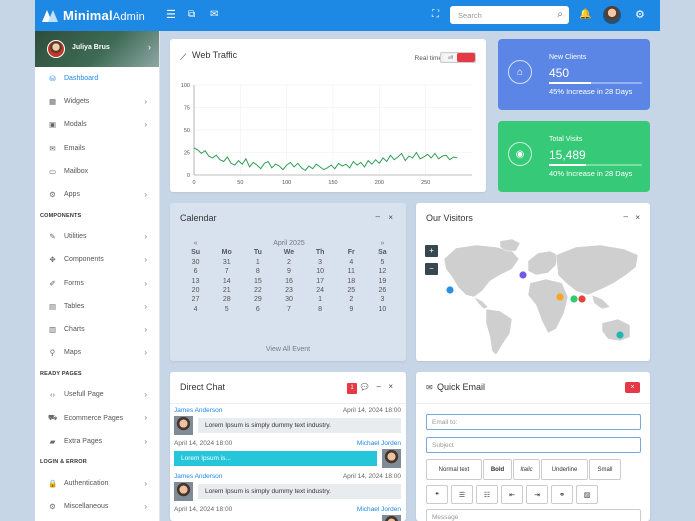 This screenshot has width=695, height=521. What do you see at coordinates (97, 394) in the screenshot?
I see `sidebar-item-usefull-page: ‹› Usefull Page ›` at bounding box center [97, 394].